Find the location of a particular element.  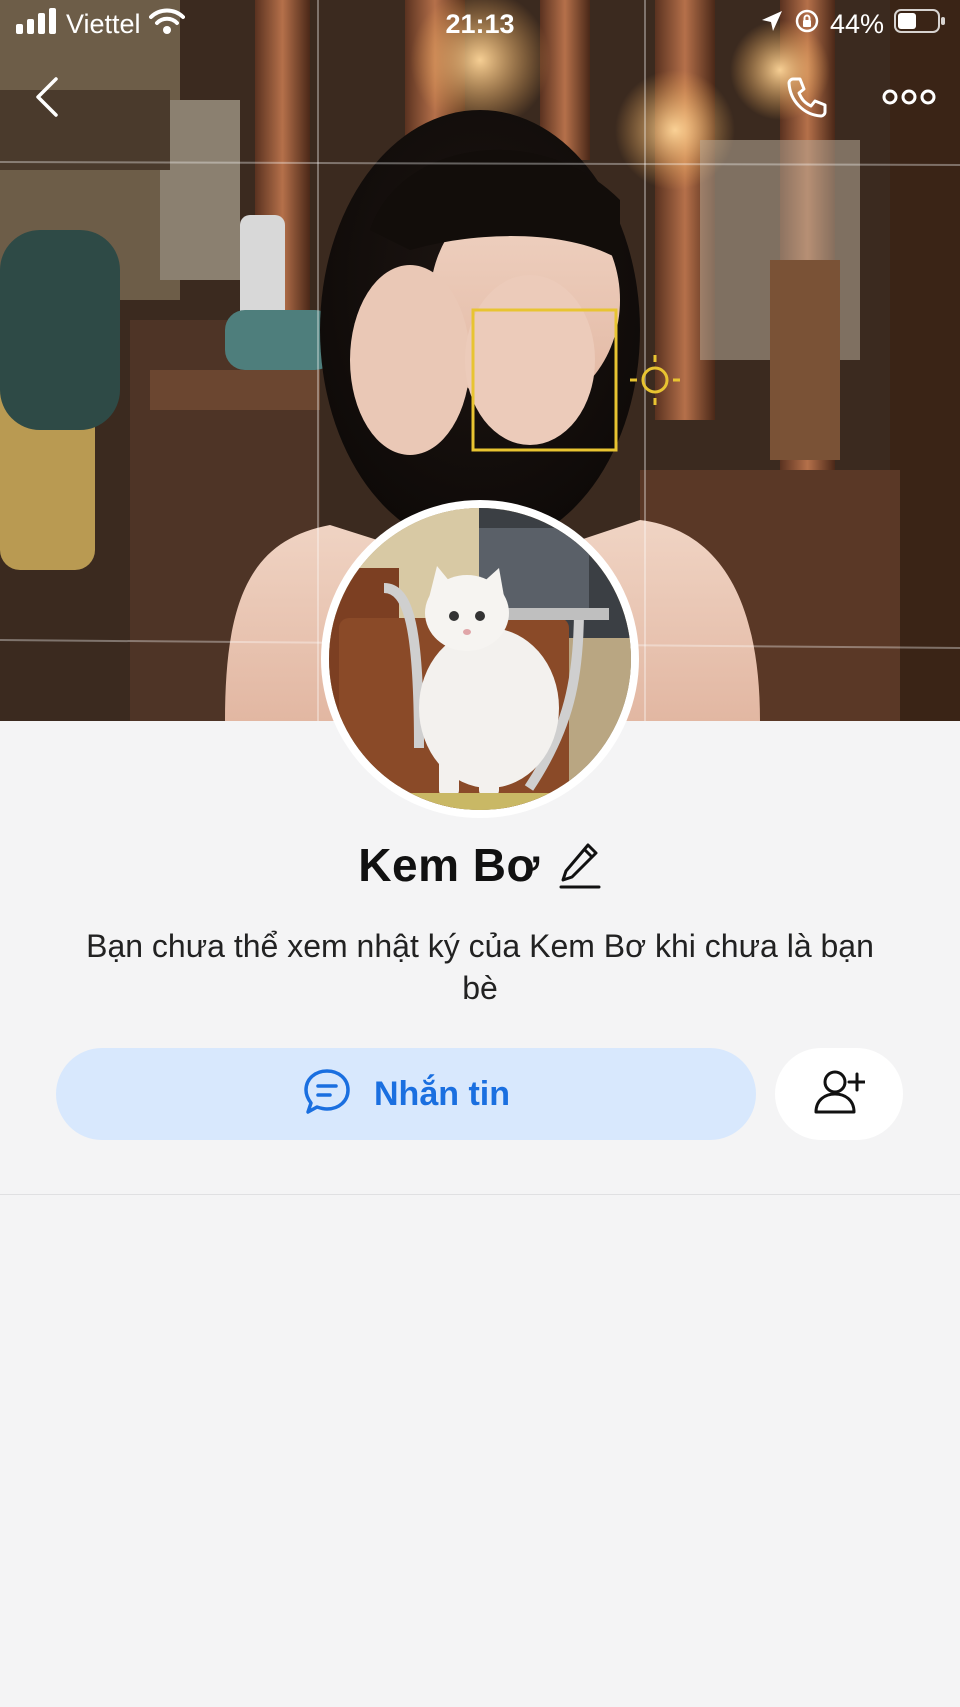

chevron-left-icon is located at coordinates (47, 99).